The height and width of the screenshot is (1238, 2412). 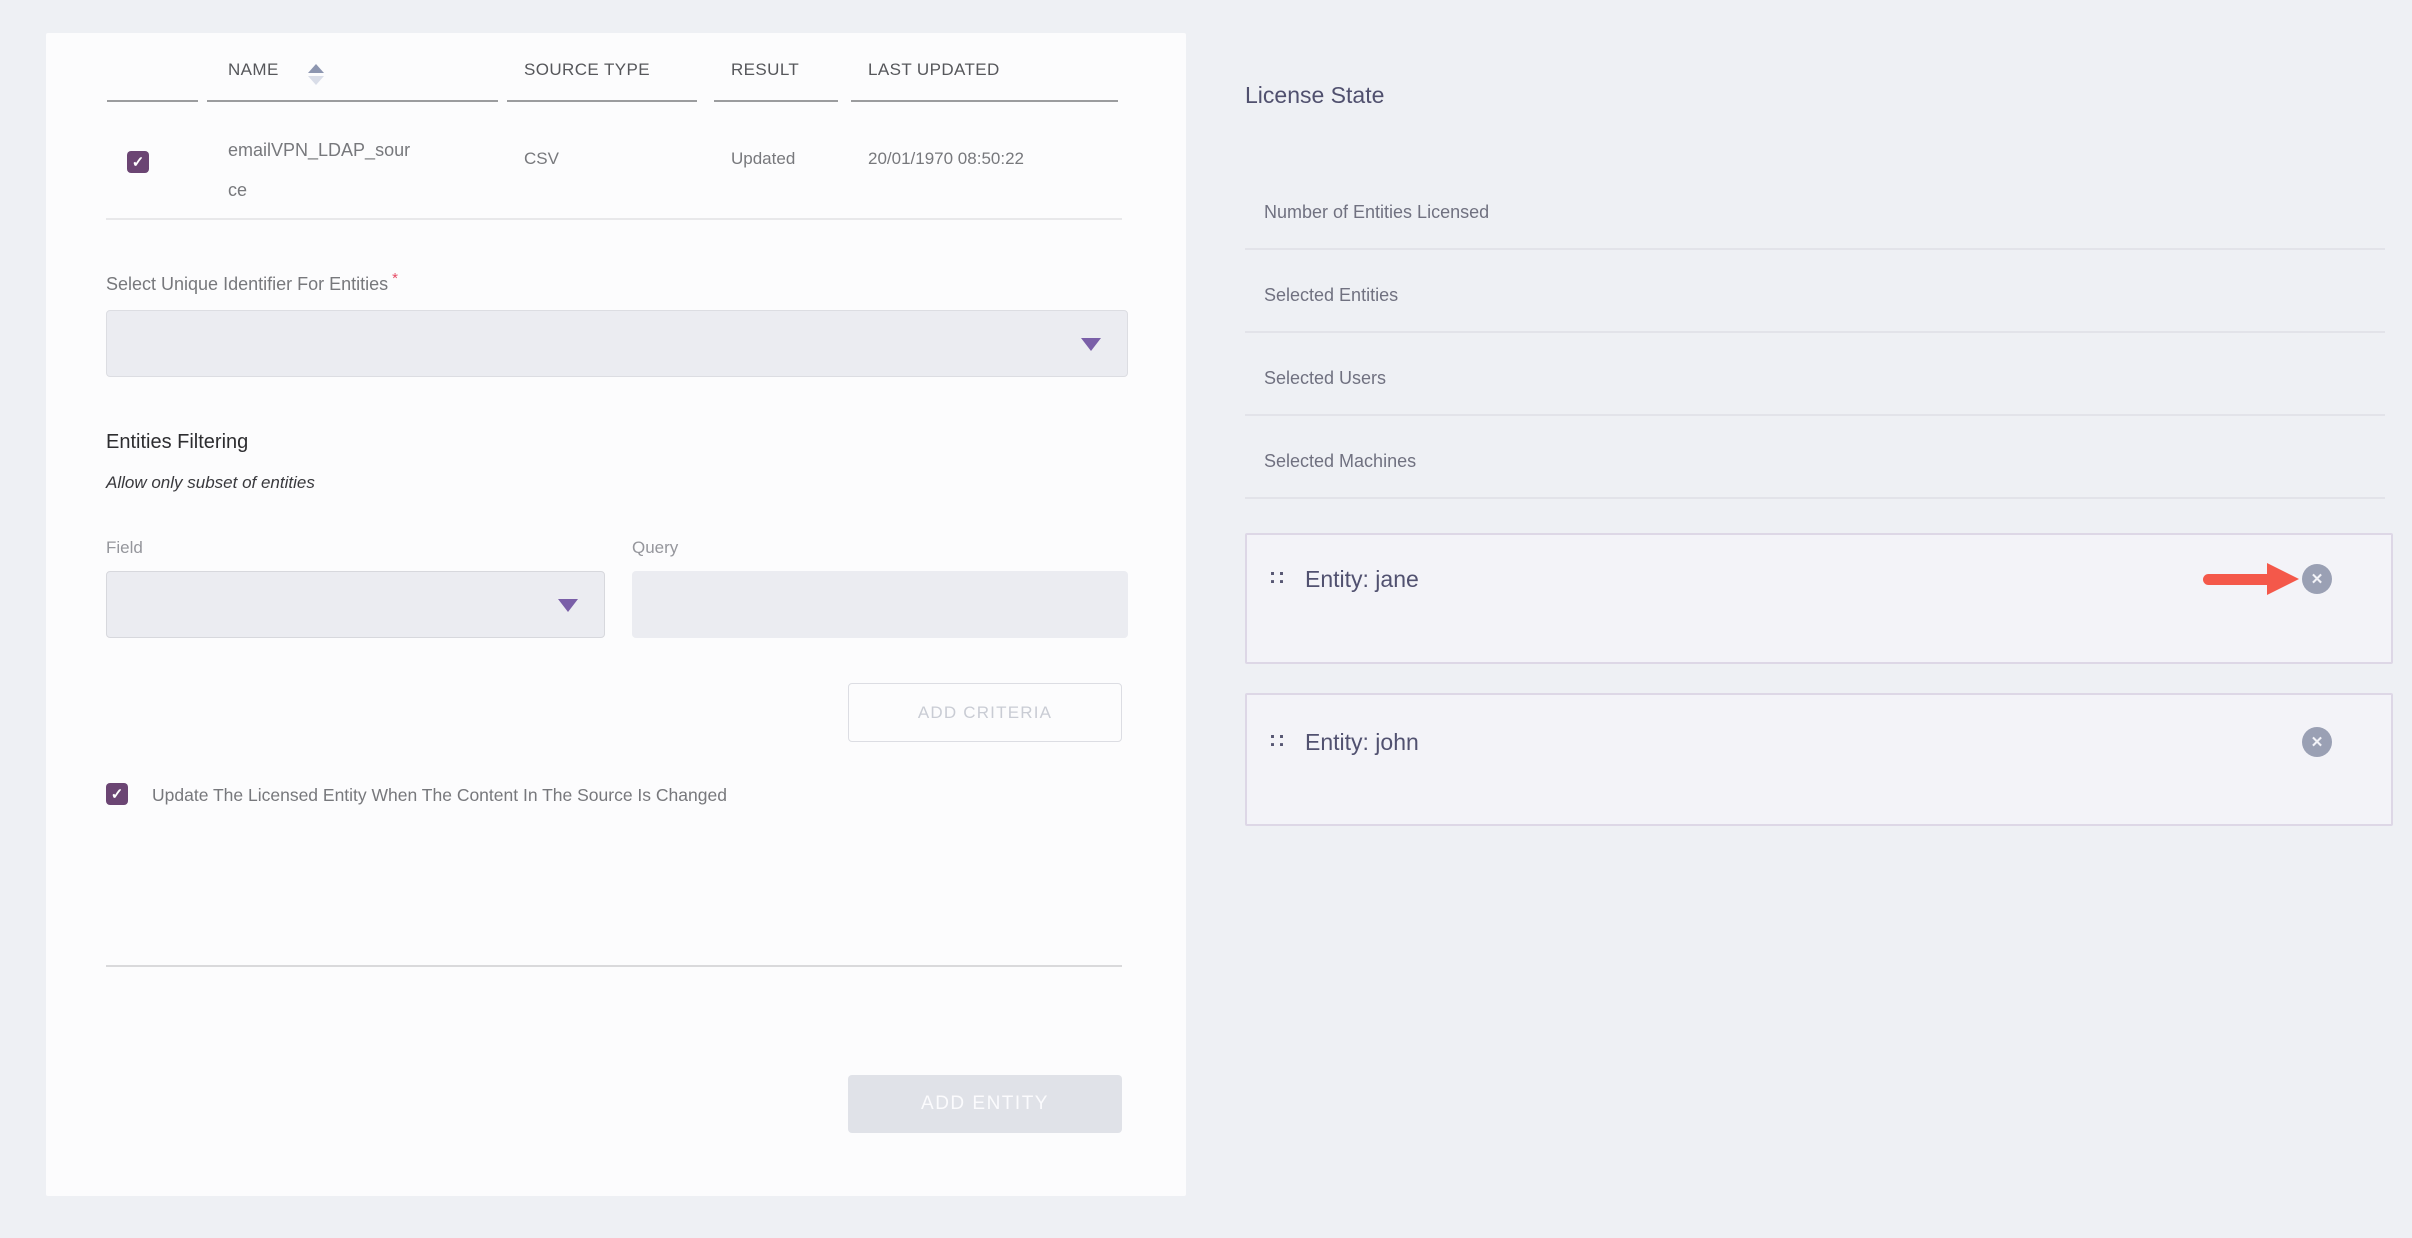 What do you see at coordinates (763, 158) in the screenshot?
I see `cell-result: Updated` at bounding box center [763, 158].